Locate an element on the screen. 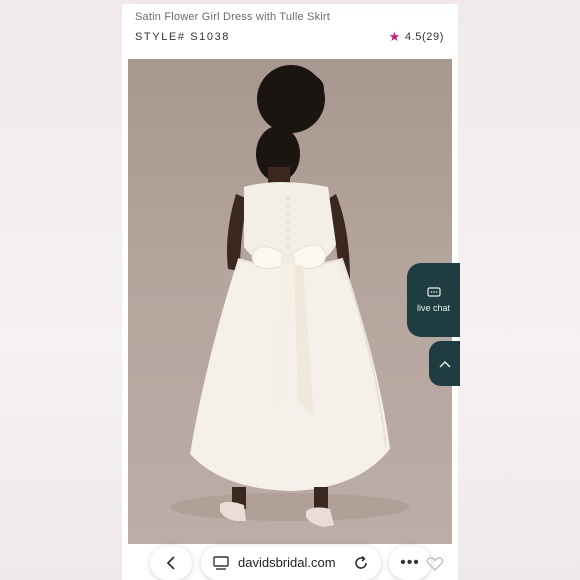  live-chat-button: live chat is located at coordinates (433, 300).